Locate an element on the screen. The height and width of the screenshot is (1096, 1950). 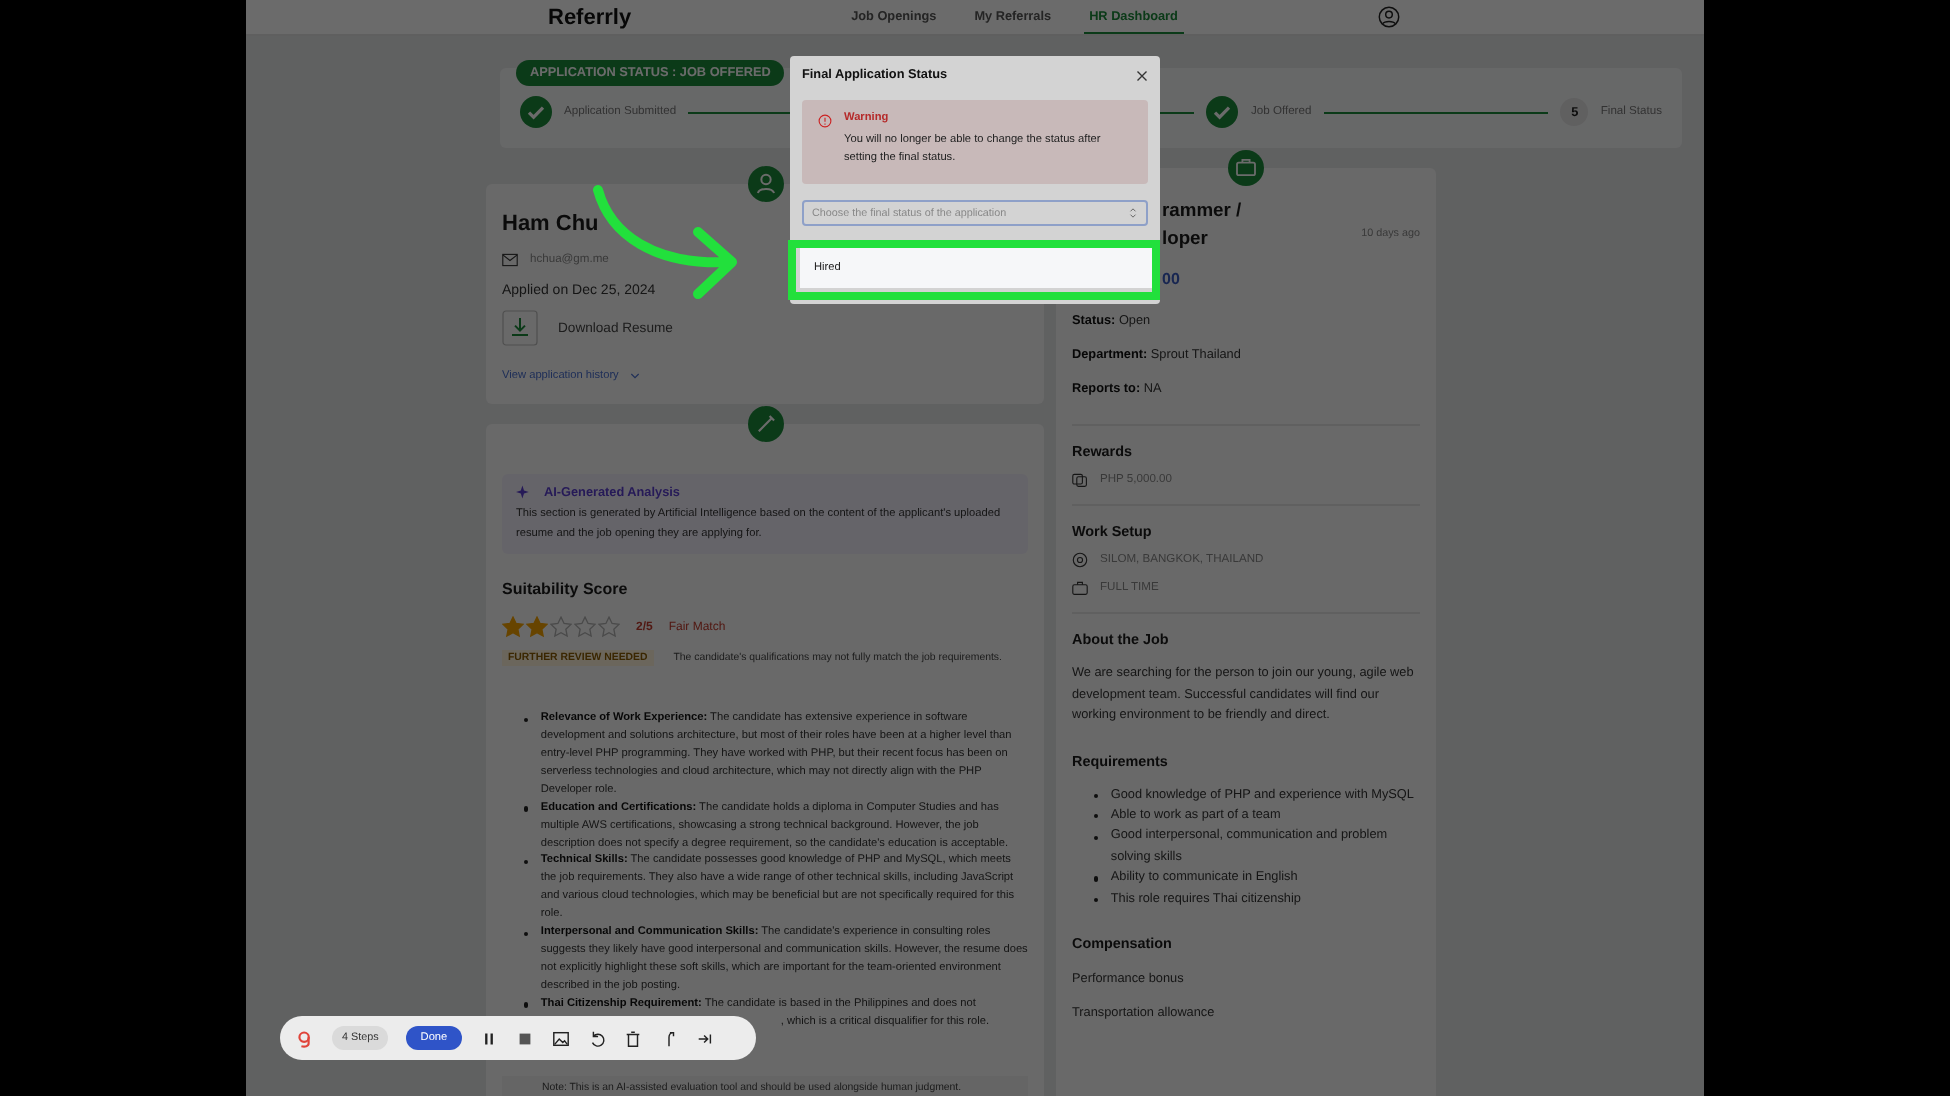
salary: 00 is located at coordinates (1171, 279).